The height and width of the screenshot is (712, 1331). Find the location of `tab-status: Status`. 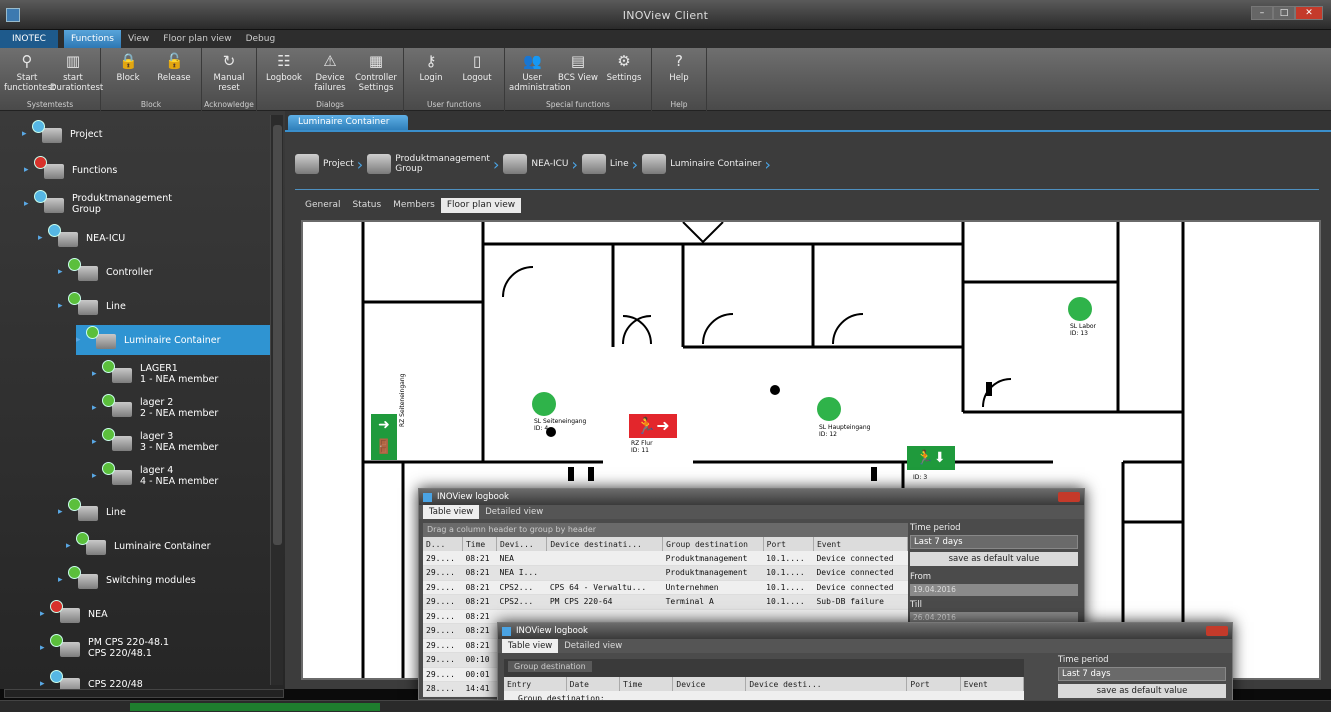

tab-status: Status is located at coordinates (366, 205).